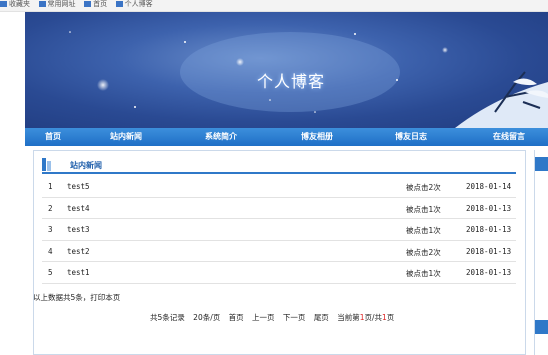 The image size is (548, 355). I want to click on summary-text: 以上数据共5条，打印本页, so click(77, 297).